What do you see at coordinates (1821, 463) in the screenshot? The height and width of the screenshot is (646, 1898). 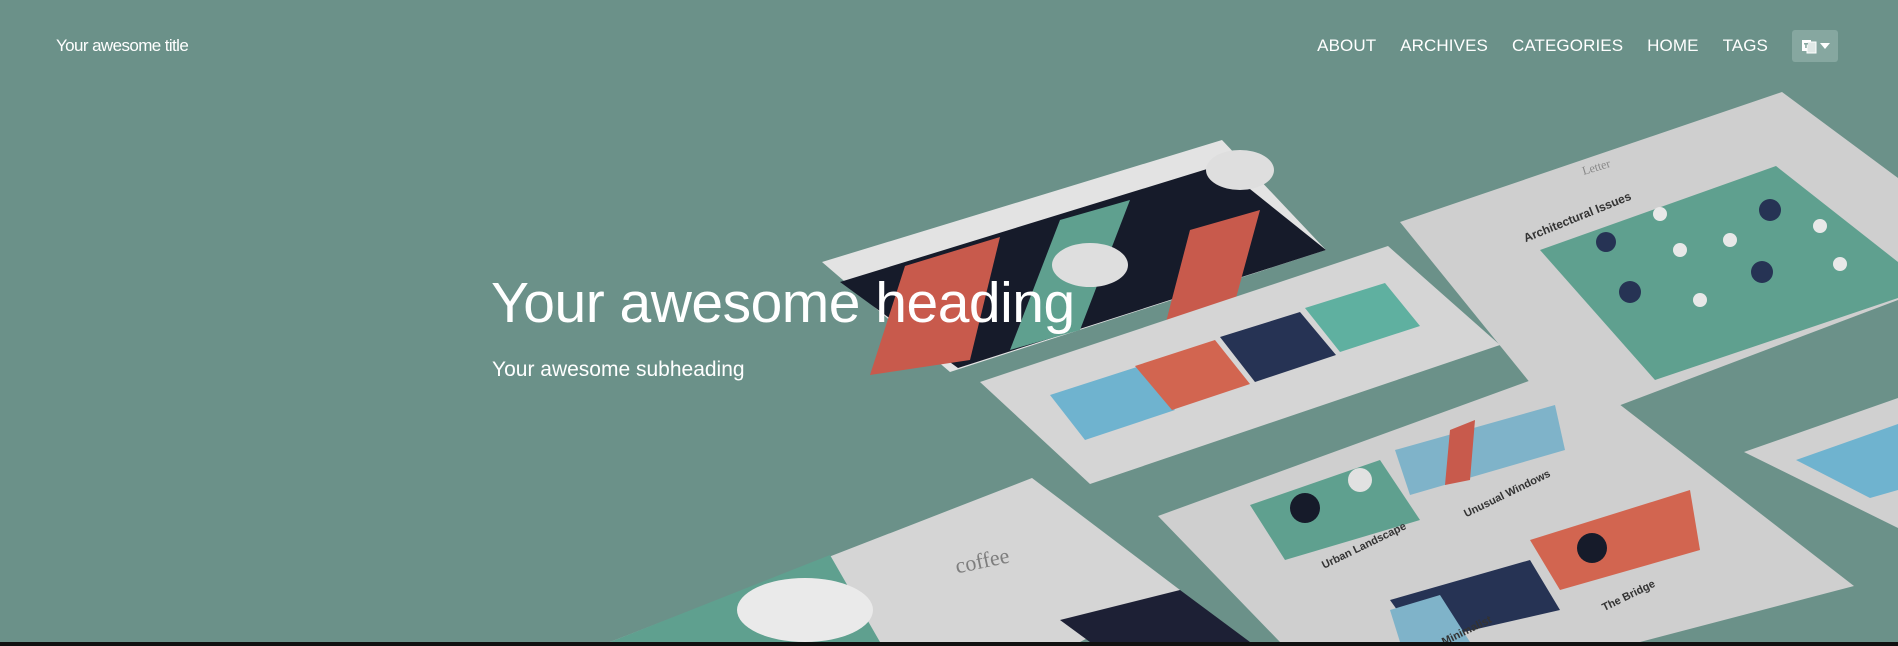 I see `mockup-page-edge` at bounding box center [1821, 463].